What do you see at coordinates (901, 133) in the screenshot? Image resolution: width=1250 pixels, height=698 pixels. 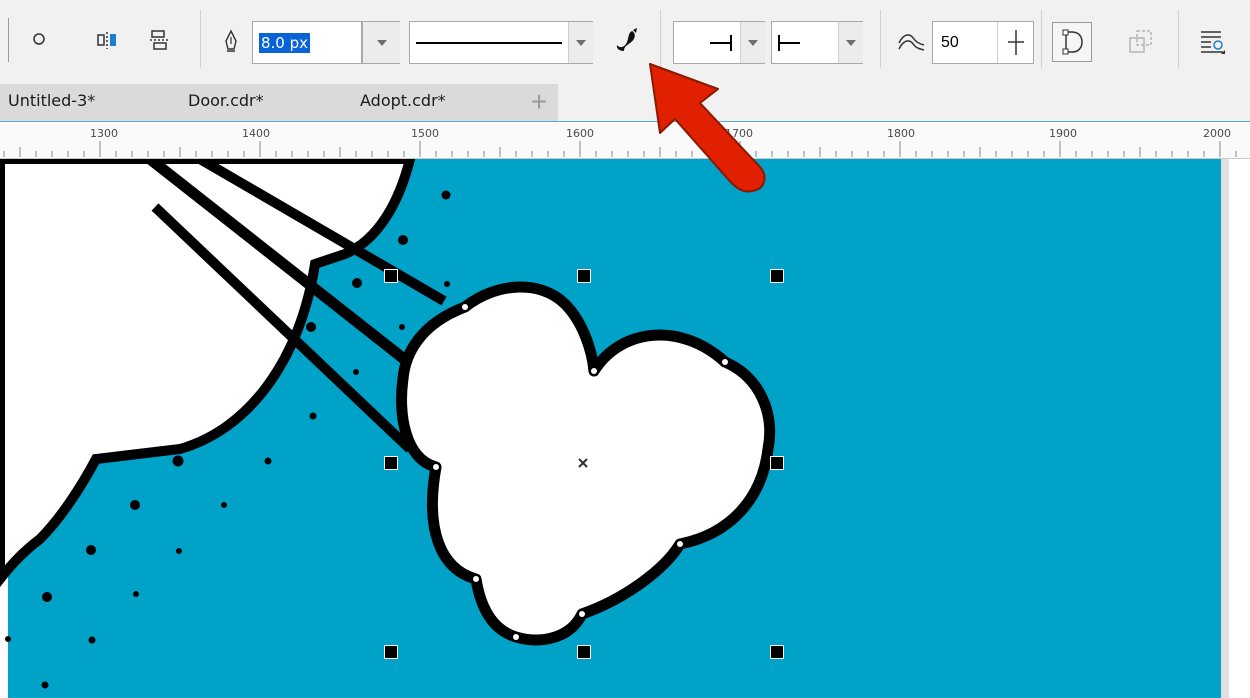 I see `ruler-label: 1800` at bounding box center [901, 133].